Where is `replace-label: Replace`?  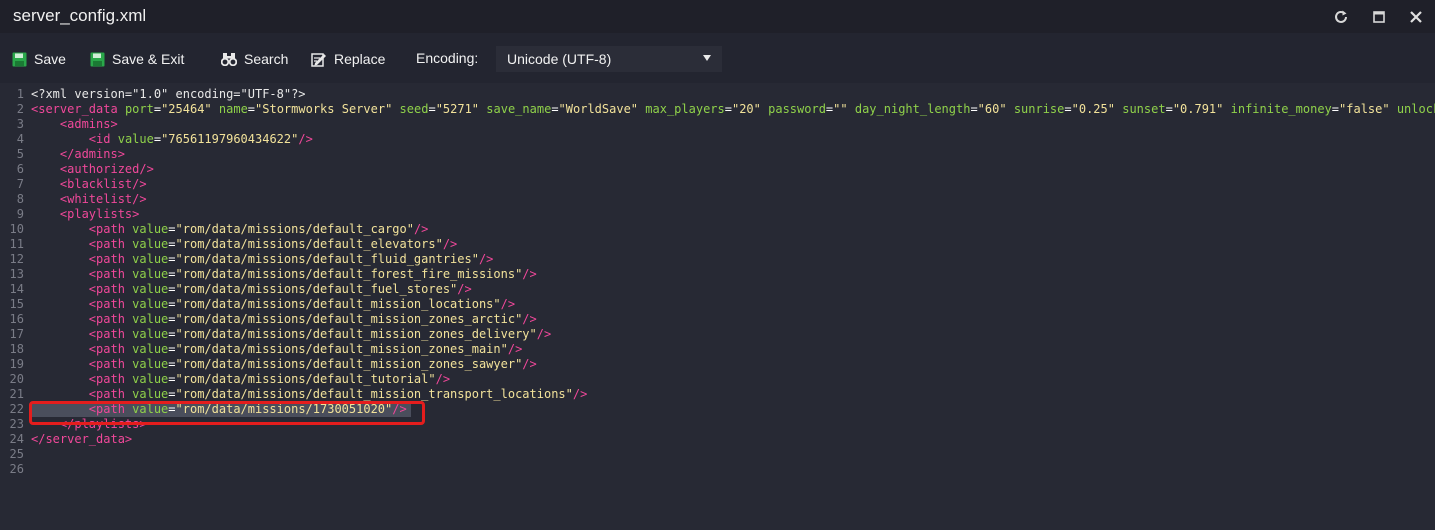
replace-label: Replace is located at coordinates (360, 59).